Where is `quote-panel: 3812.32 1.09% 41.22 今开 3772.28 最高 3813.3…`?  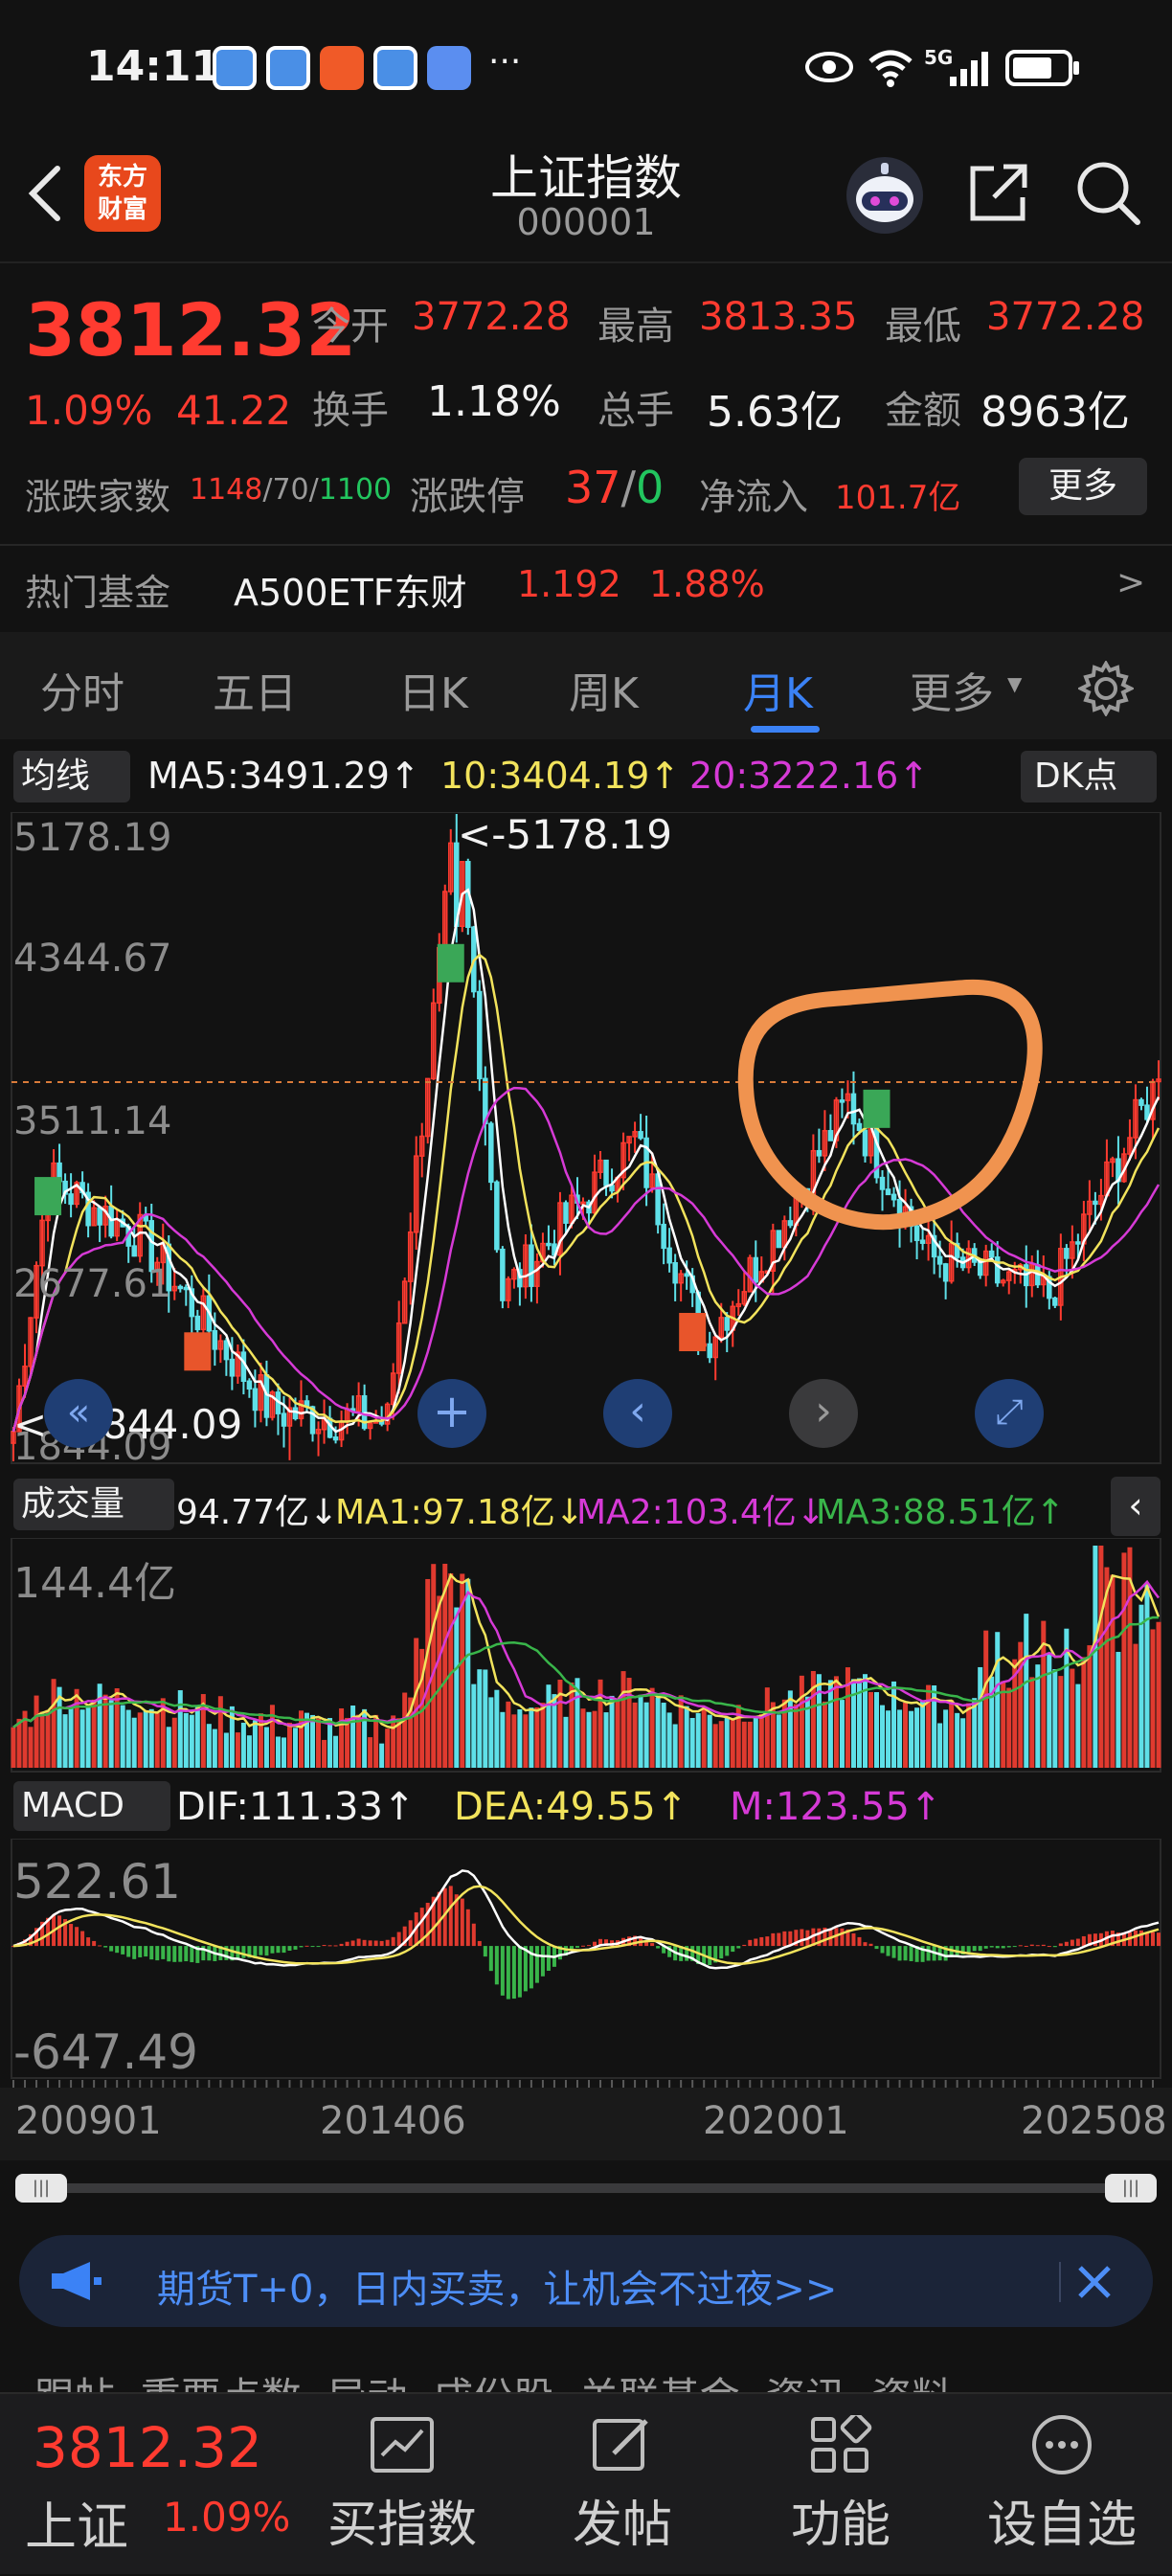 quote-panel: 3812.32 1.09% 41.22 今开 3772.28 最高 3813.3… is located at coordinates (586, 395).